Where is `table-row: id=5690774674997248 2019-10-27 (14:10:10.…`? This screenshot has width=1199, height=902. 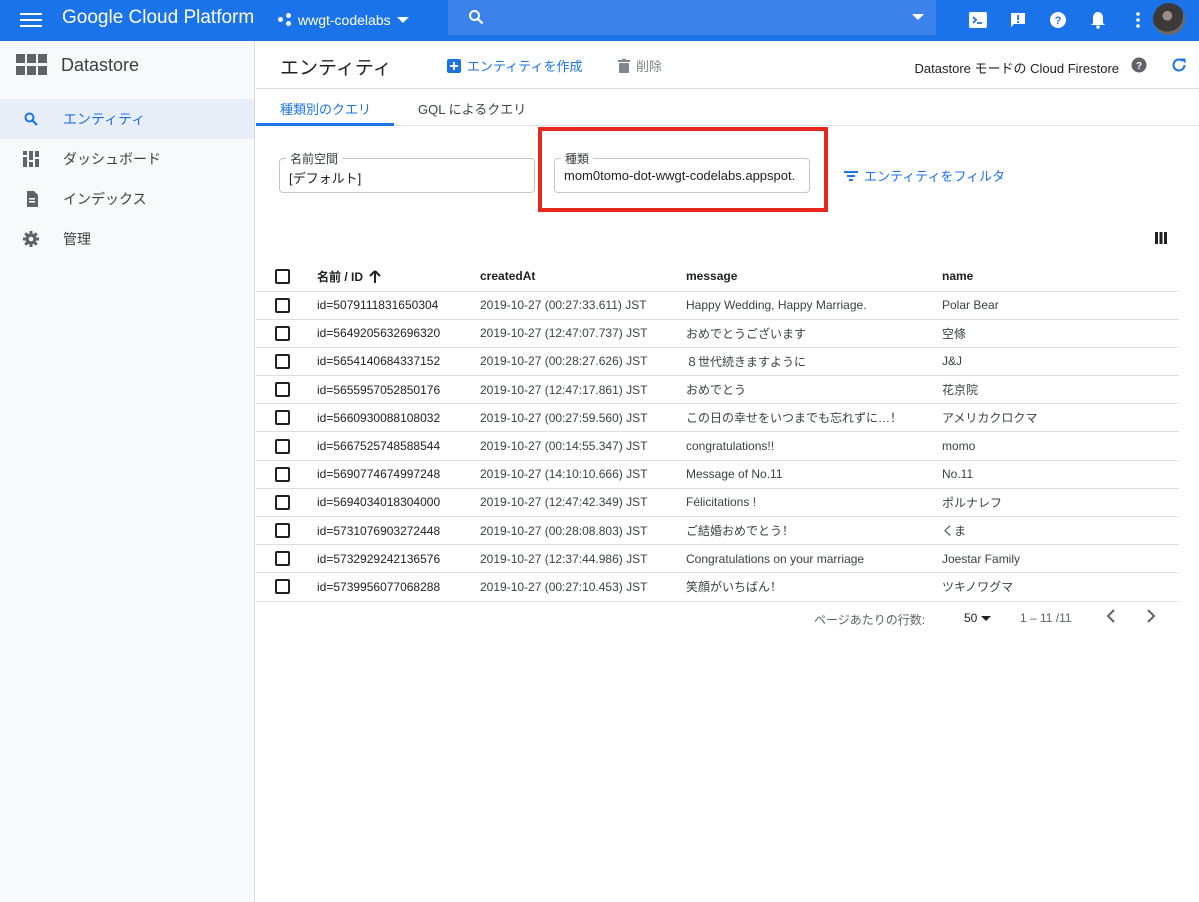 table-row: id=5690774674997248 2019-10-27 (14:10:10.… is located at coordinates (717, 474).